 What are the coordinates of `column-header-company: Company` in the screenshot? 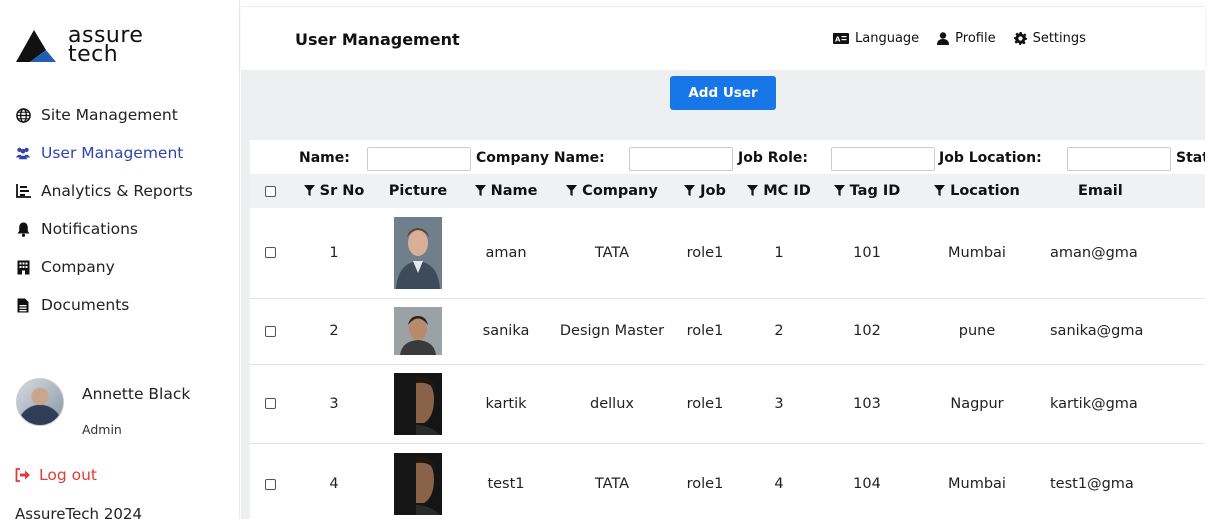 It's located at (612, 191).